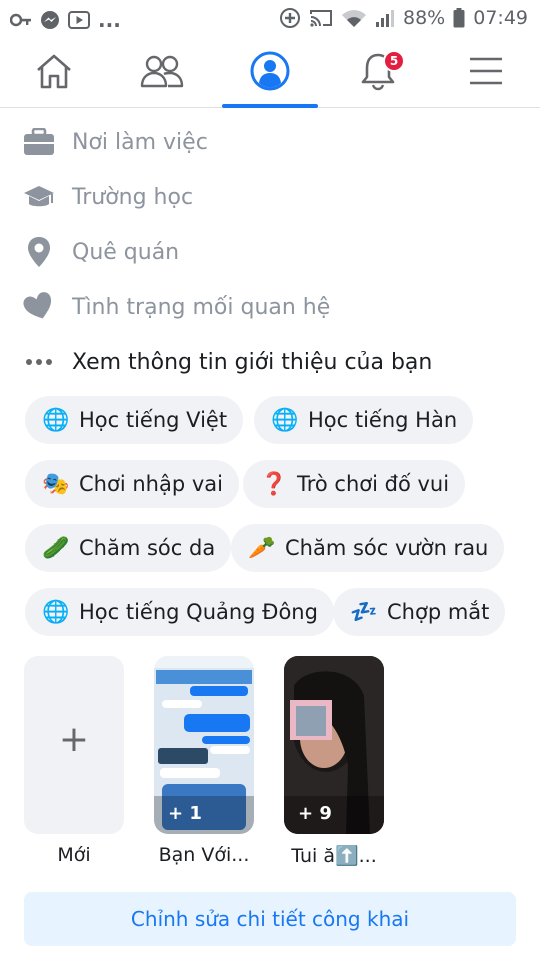 The width and height of the screenshot is (540, 960). I want to click on signal-icon, so click(385, 18).